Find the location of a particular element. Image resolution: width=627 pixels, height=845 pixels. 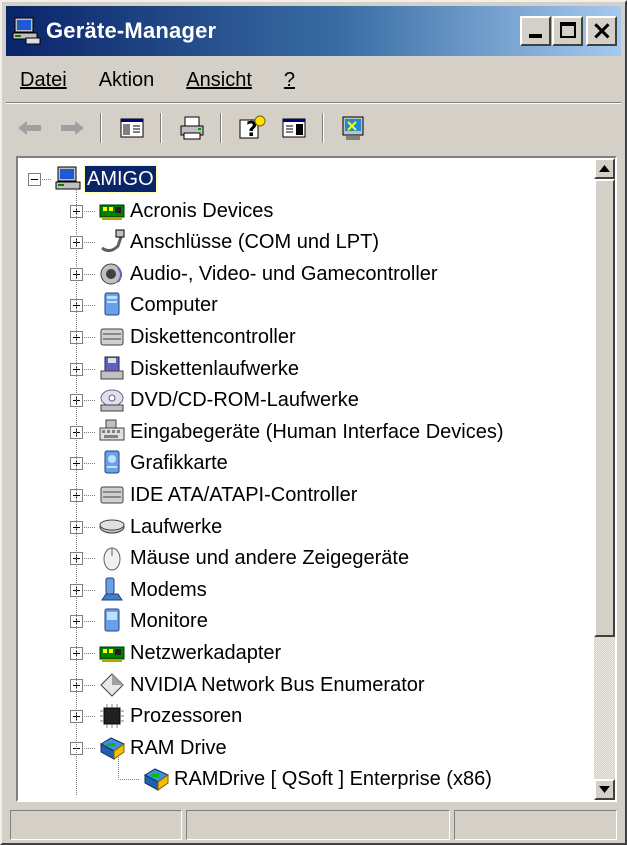

help-button: ? is located at coordinates (252, 128).